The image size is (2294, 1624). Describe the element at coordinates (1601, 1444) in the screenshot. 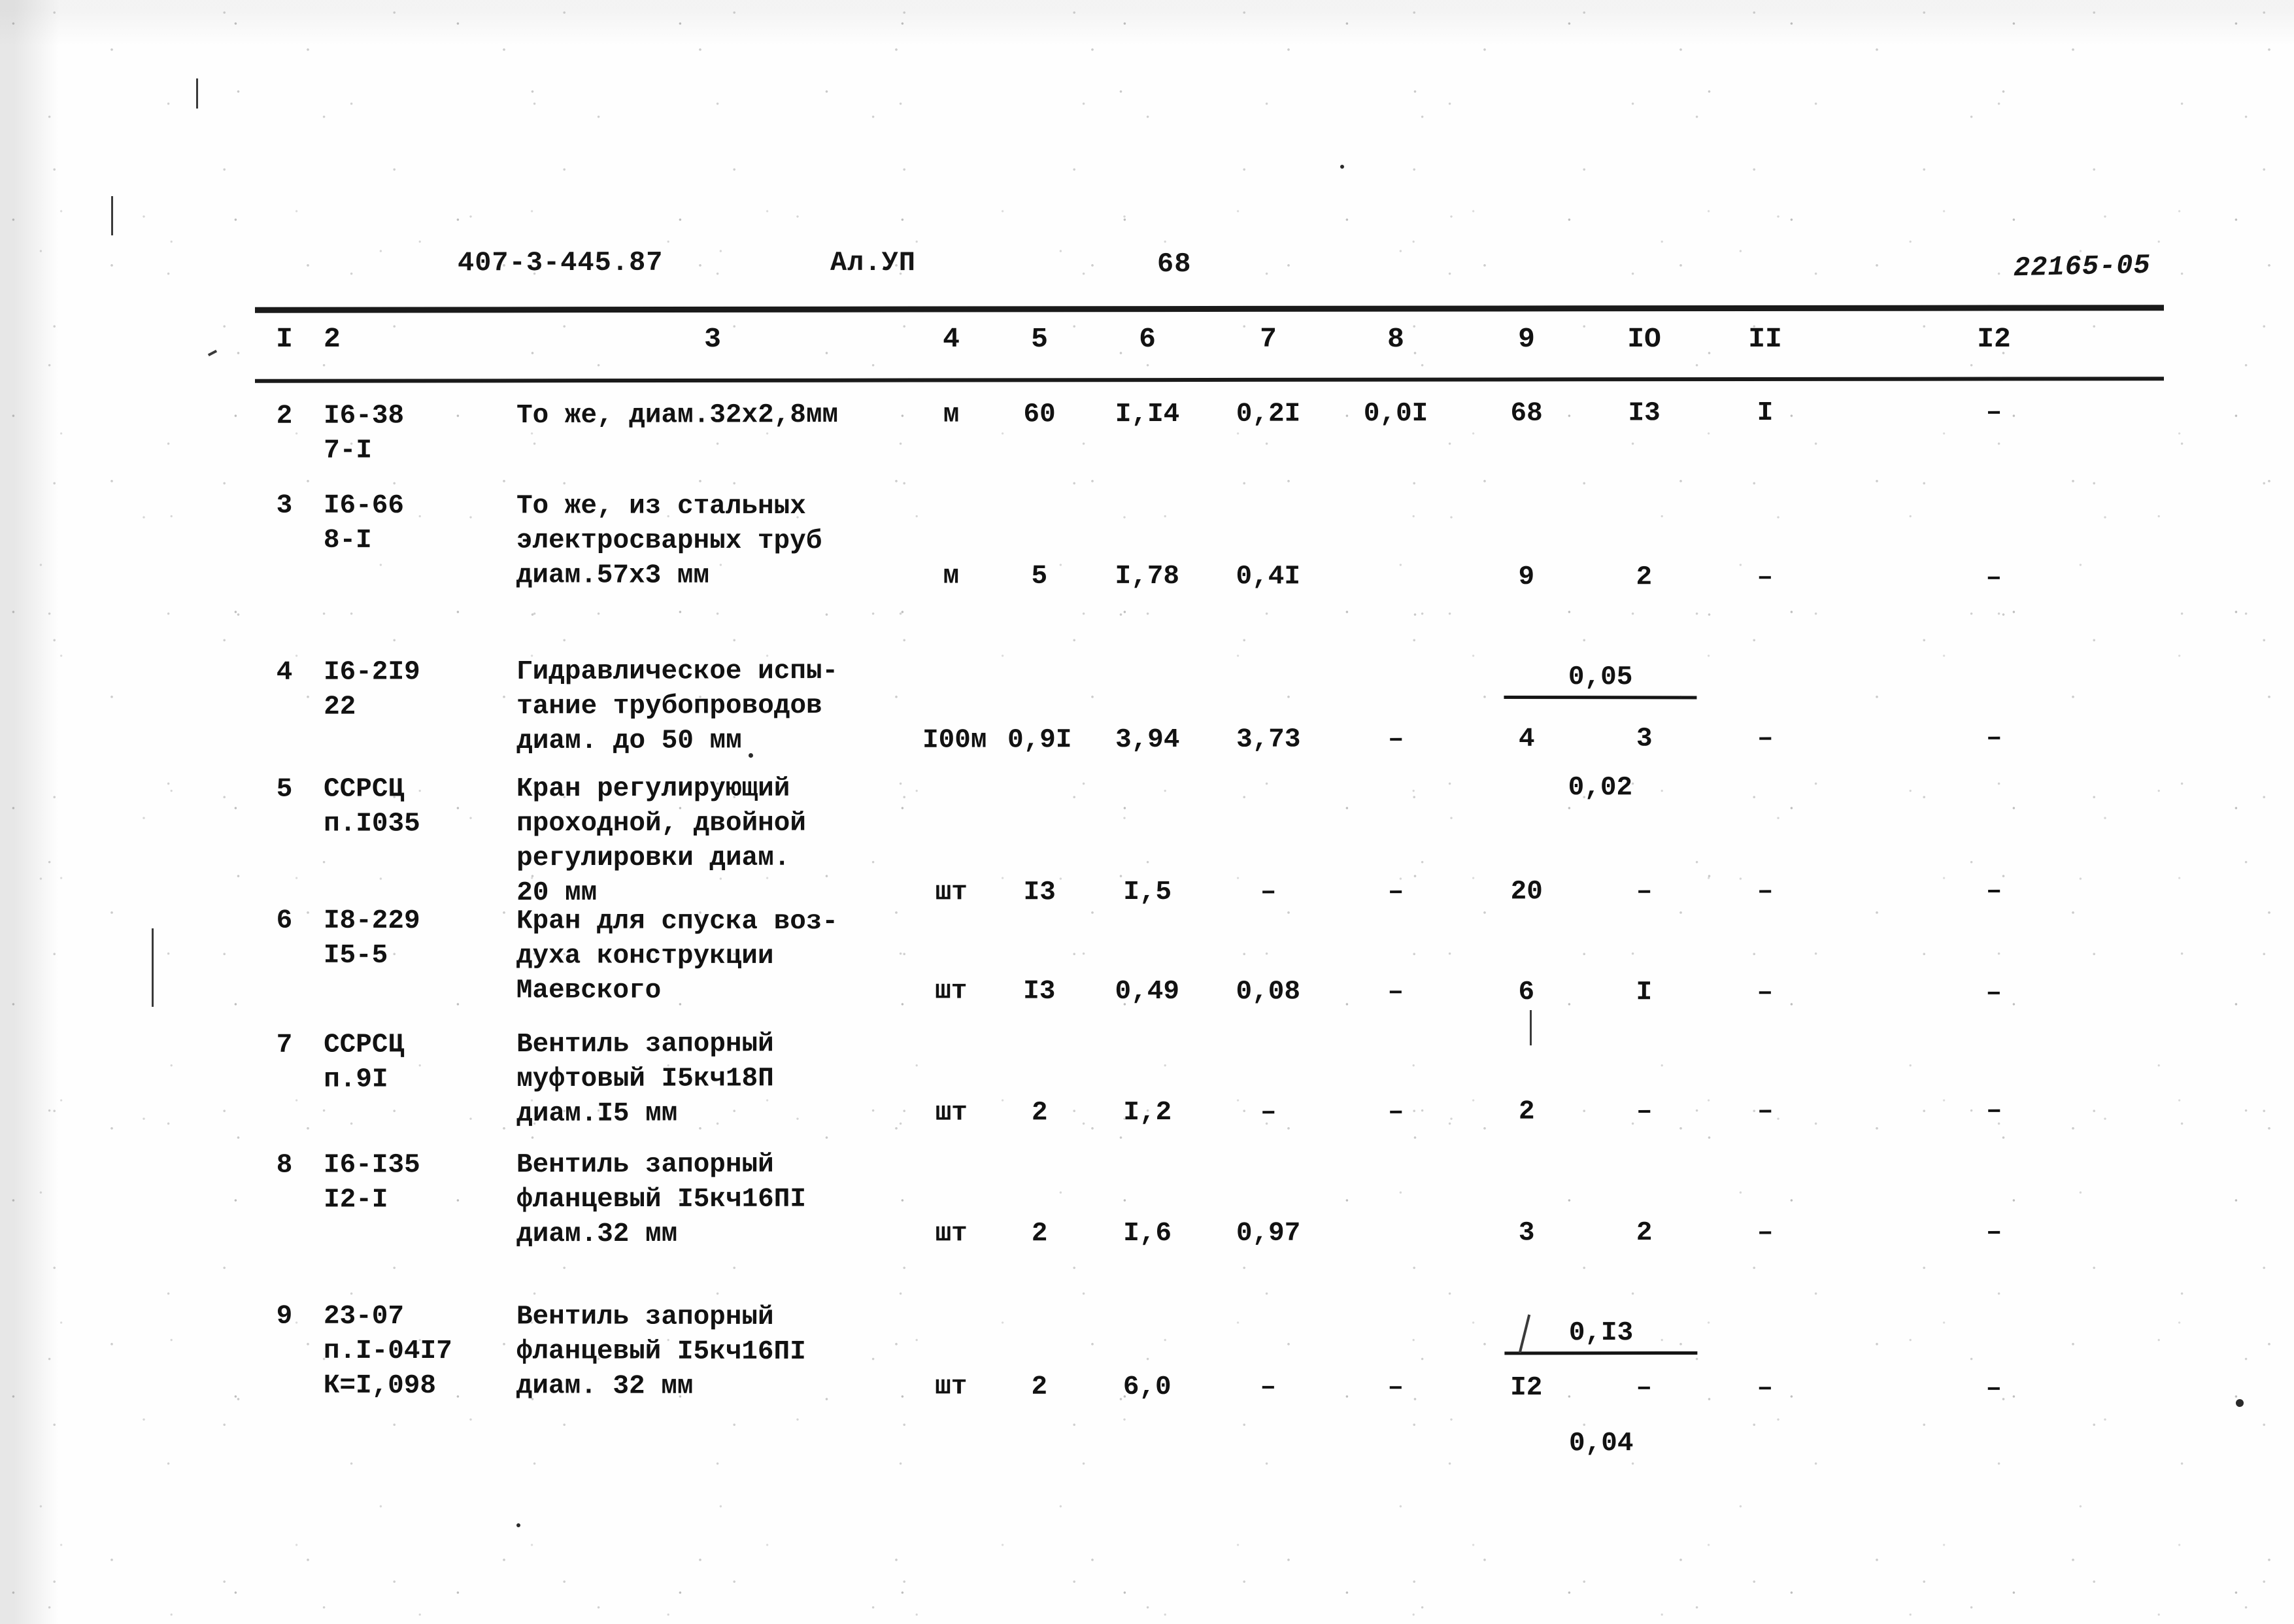

I see `fraction-denominator: 0,04` at that location.